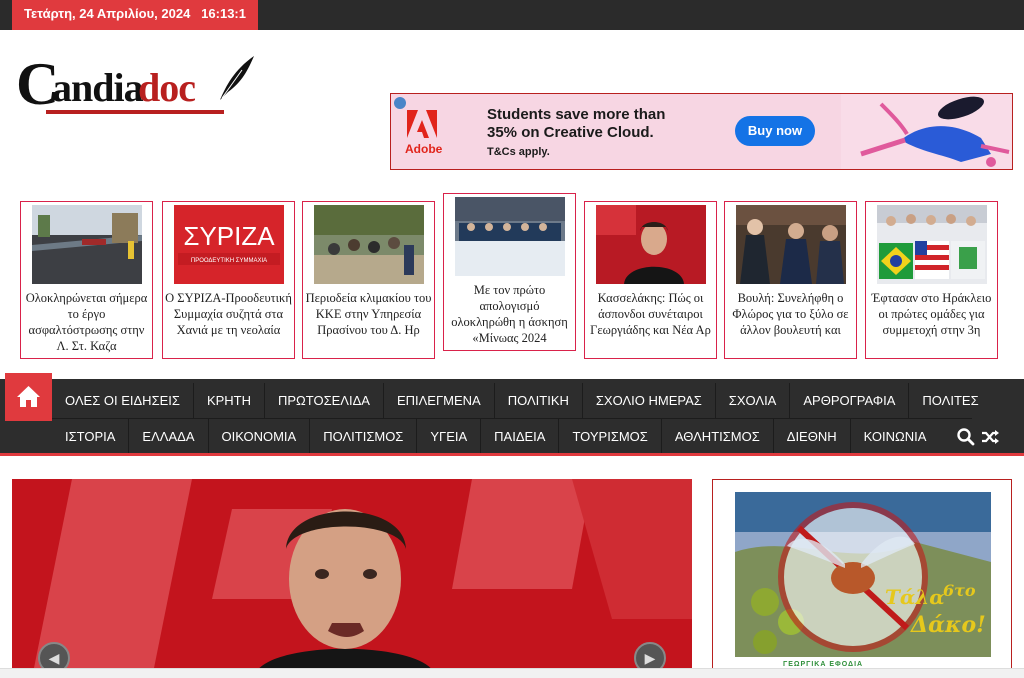 The width and height of the screenshot is (1024, 678). I want to click on nav-item-front-pages: ΠΡΩΤΟΣΕΛΙΔΑ, so click(324, 401).